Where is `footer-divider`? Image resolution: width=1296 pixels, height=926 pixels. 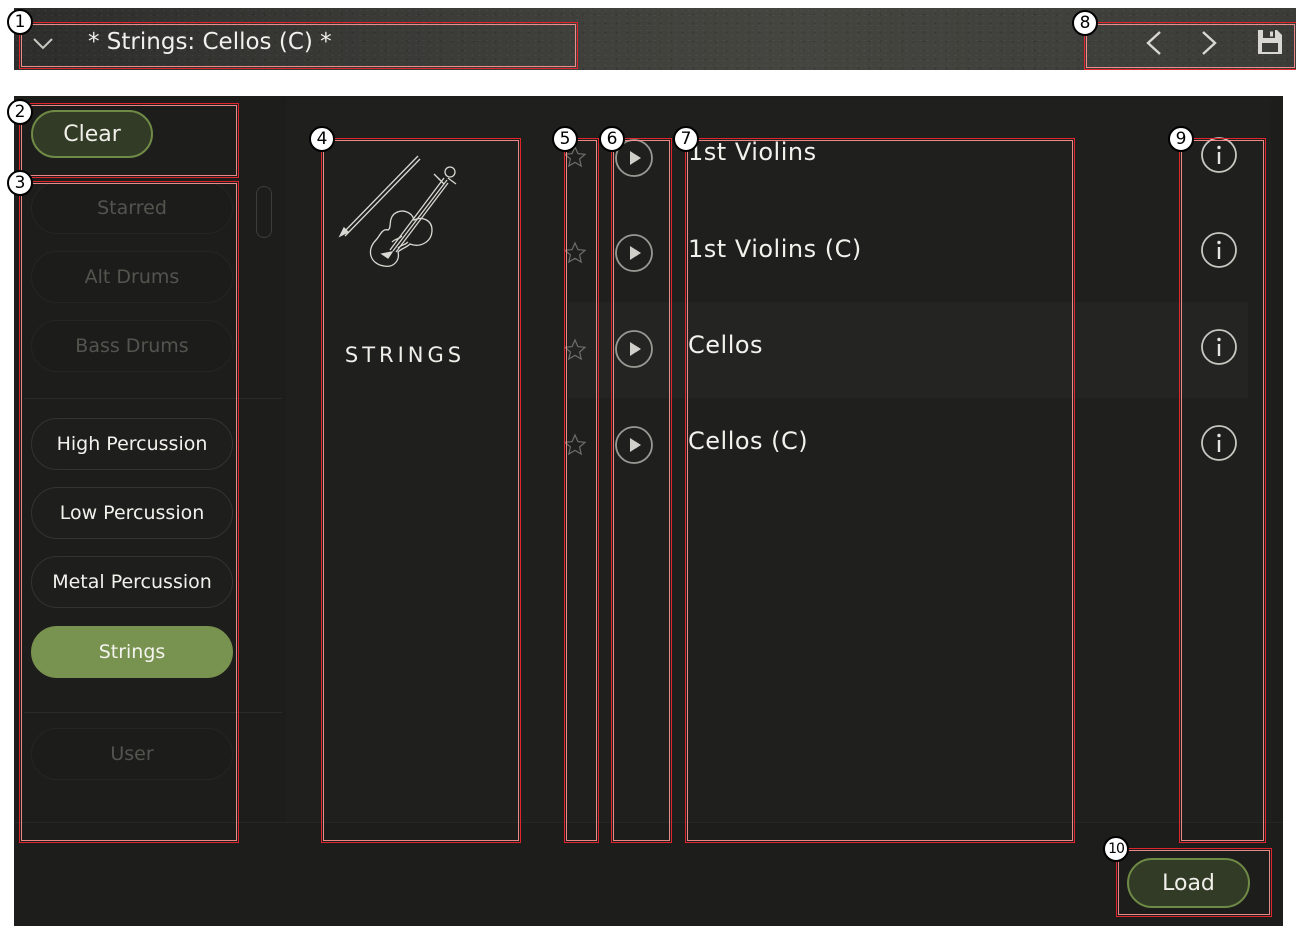 footer-divider is located at coordinates (648, 822).